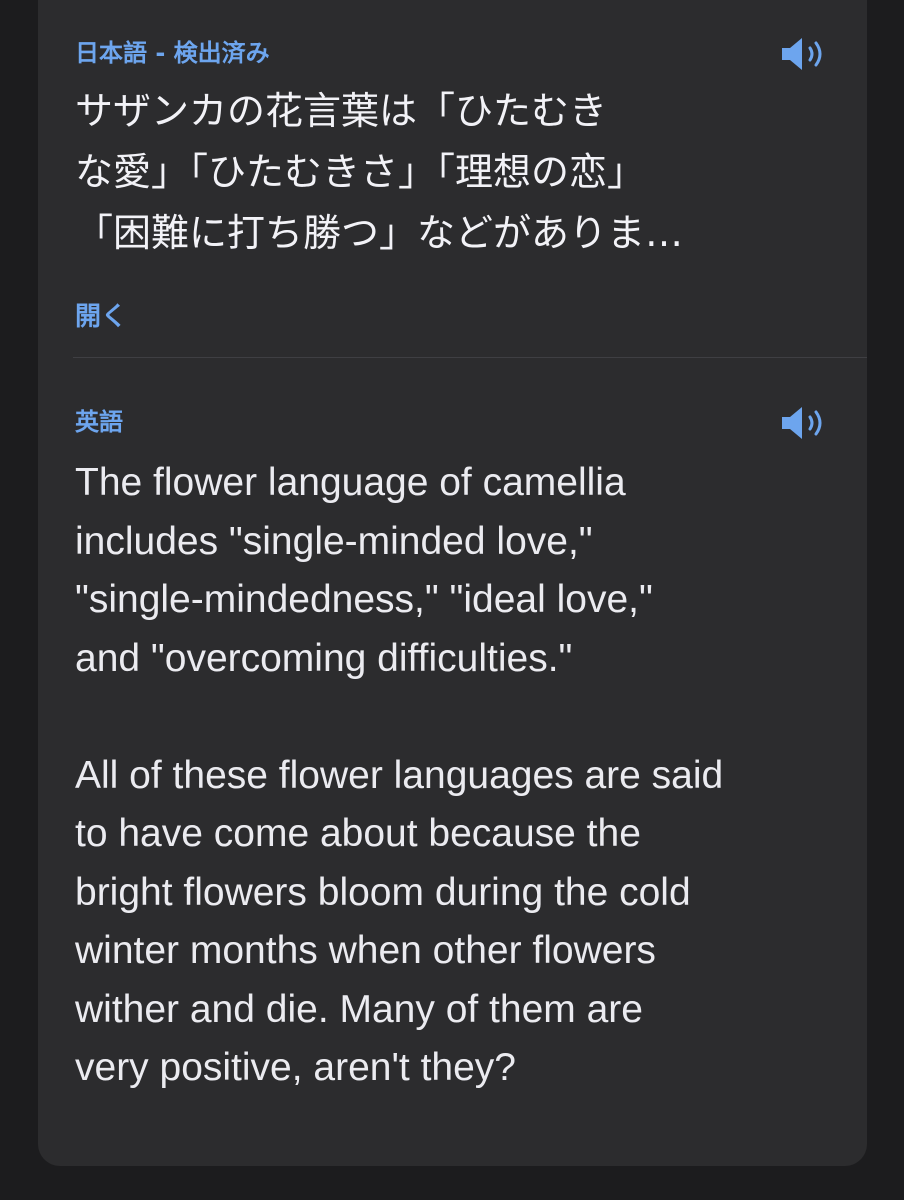 The height and width of the screenshot is (1200, 904). What do you see at coordinates (324, 658) in the screenshot?
I see `translated-text-line: and "overcoming difficulties."` at bounding box center [324, 658].